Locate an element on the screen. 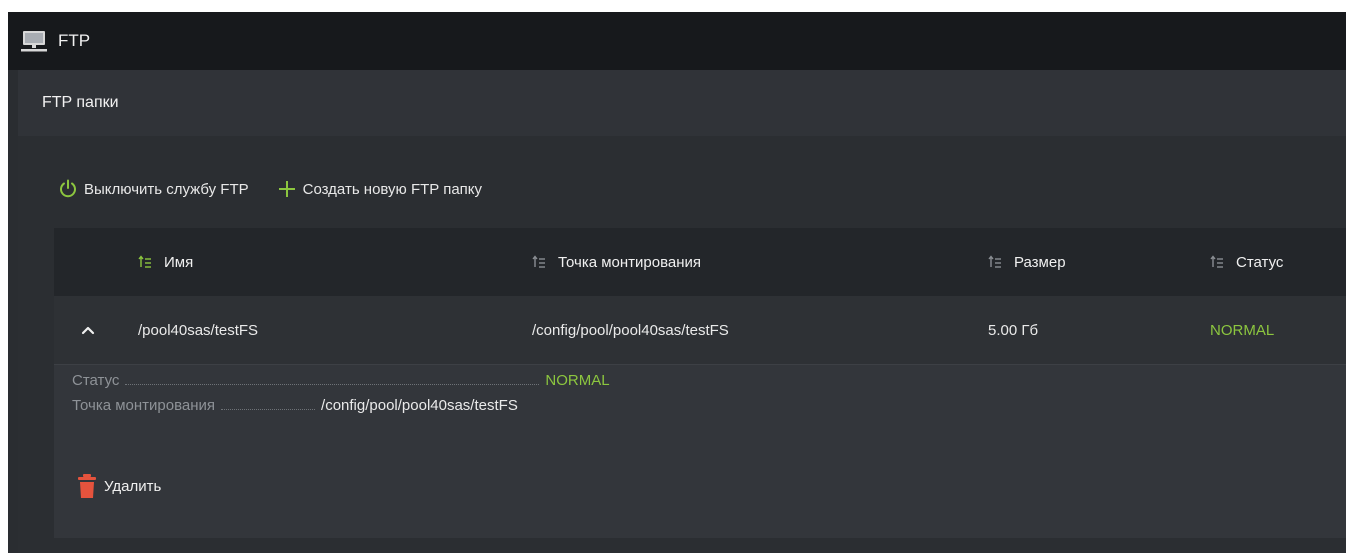 Image resolution: width=1346 pixels, height=553 pixels. detail-mount-value: /config/pool/pool40sas/testFS is located at coordinates (419, 405).